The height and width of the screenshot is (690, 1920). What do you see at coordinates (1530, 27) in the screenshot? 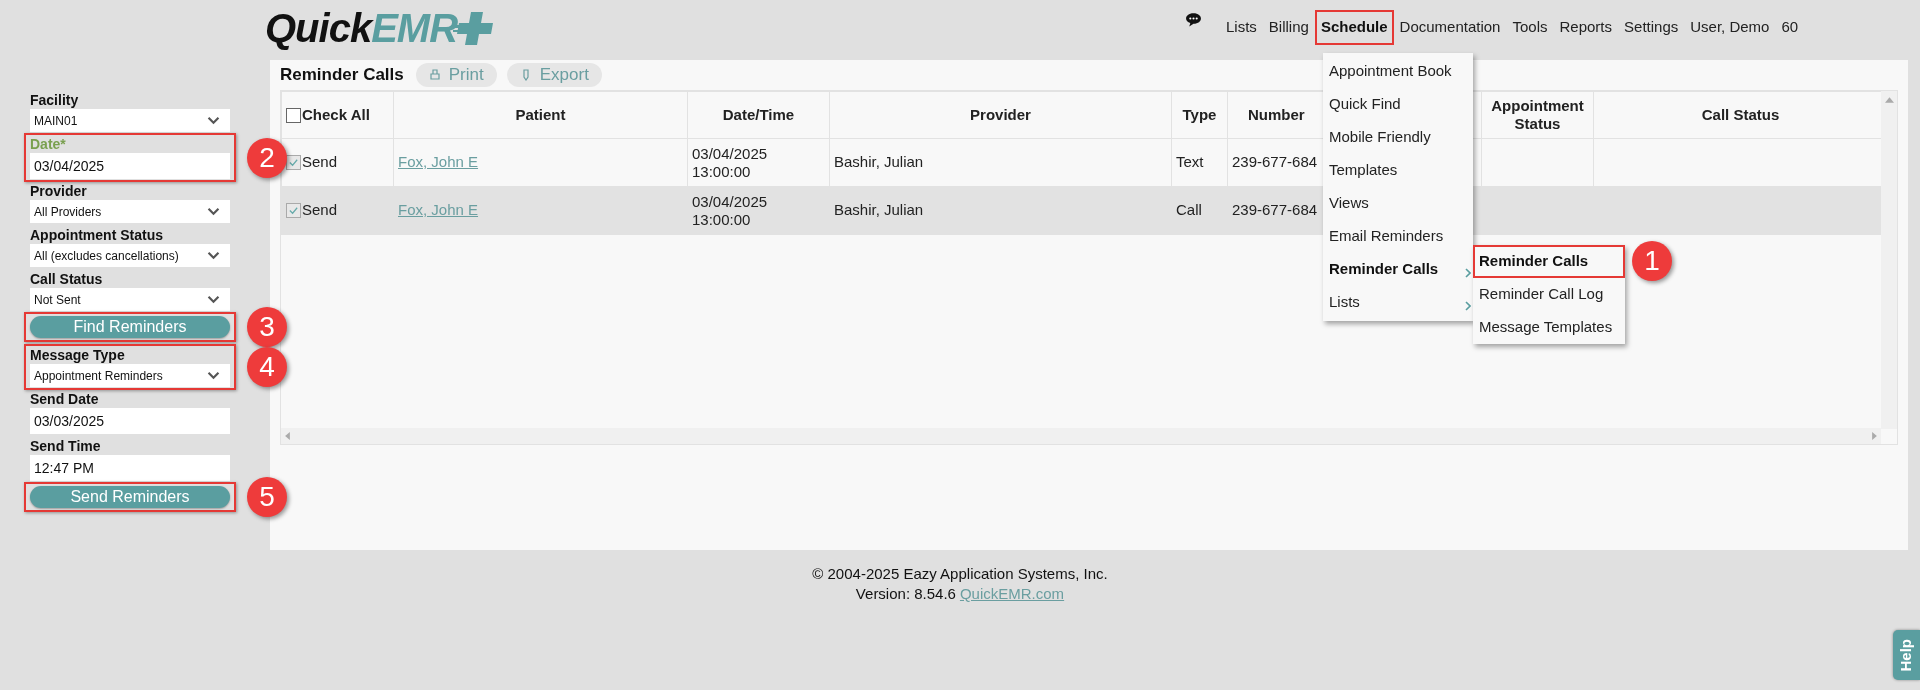
I see `nav-link: Tools` at bounding box center [1530, 27].